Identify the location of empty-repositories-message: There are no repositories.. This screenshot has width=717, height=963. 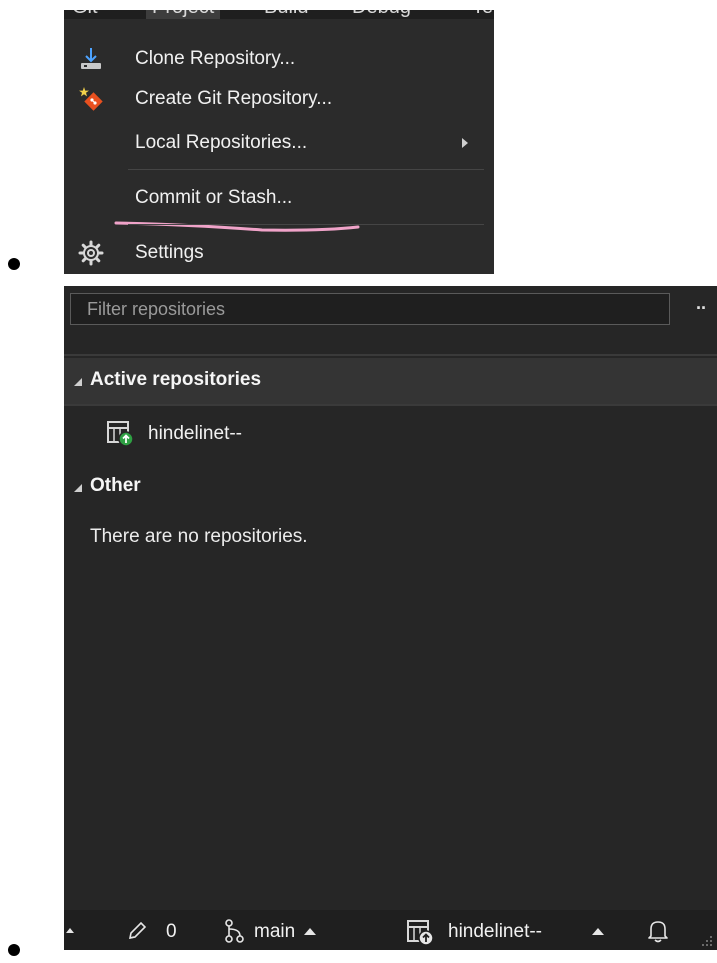
(199, 536).